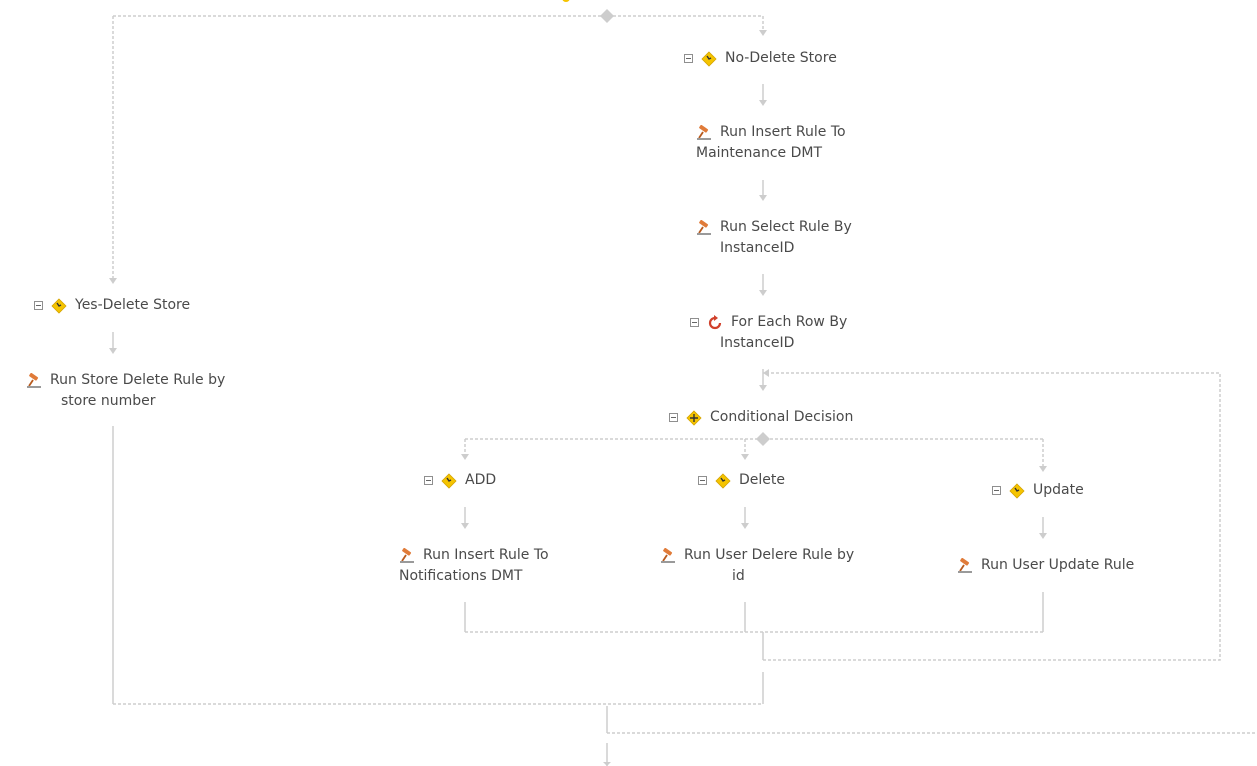 The width and height of the screenshot is (1257, 766). What do you see at coordinates (781, 58) in the screenshot?
I see `node-label: No-Delete Store` at bounding box center [781, 58].